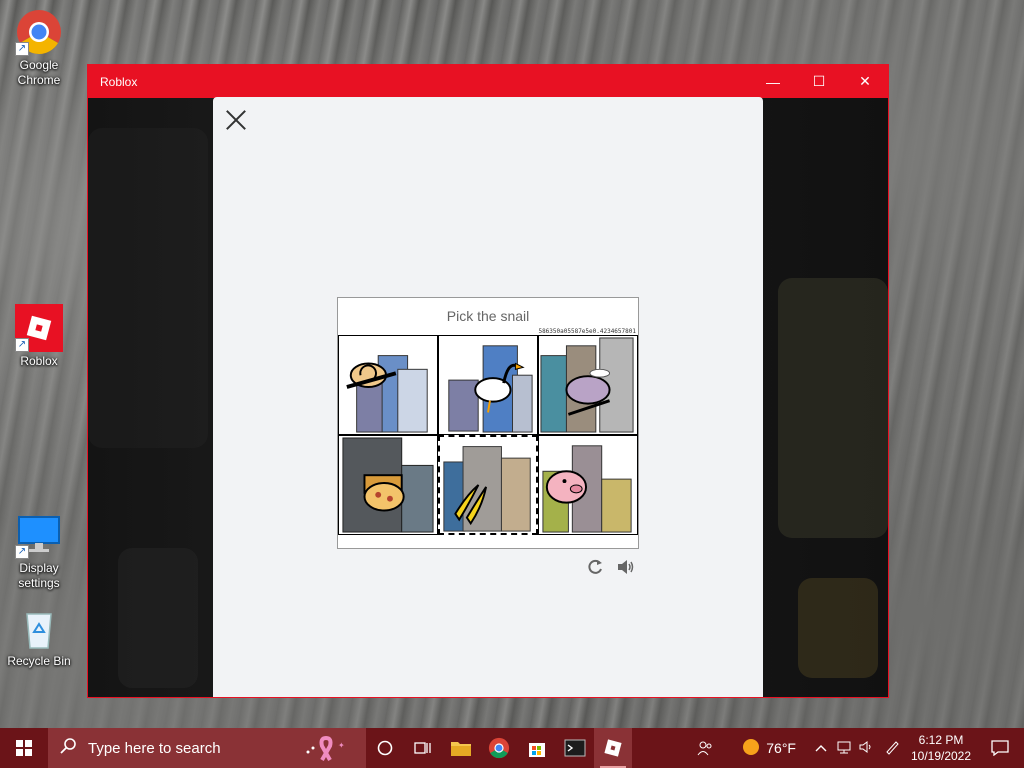 This screenshot has width=1024, height=768. I want to click on chrome-taskbar-icon, so click(499, 748).